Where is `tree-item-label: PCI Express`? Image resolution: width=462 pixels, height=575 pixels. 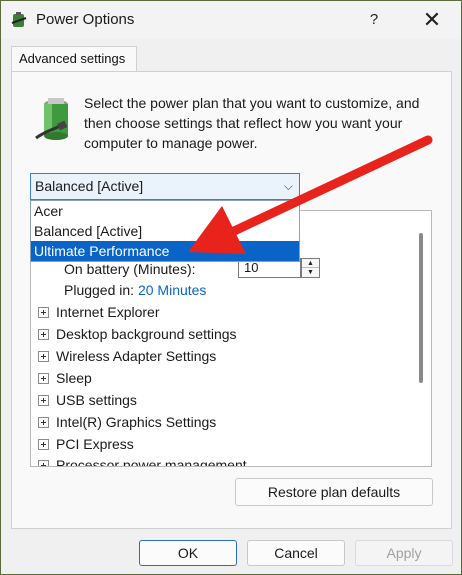 tree-item-label: PCI Express is located at coordinates (95, 444).